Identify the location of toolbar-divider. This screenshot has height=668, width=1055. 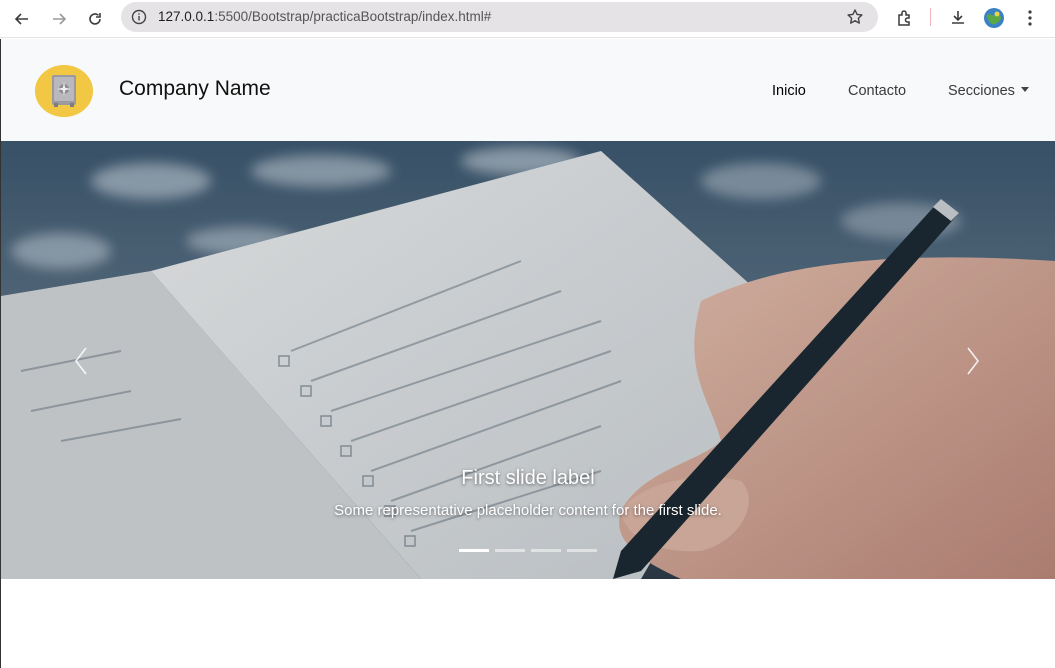
(930, 17).